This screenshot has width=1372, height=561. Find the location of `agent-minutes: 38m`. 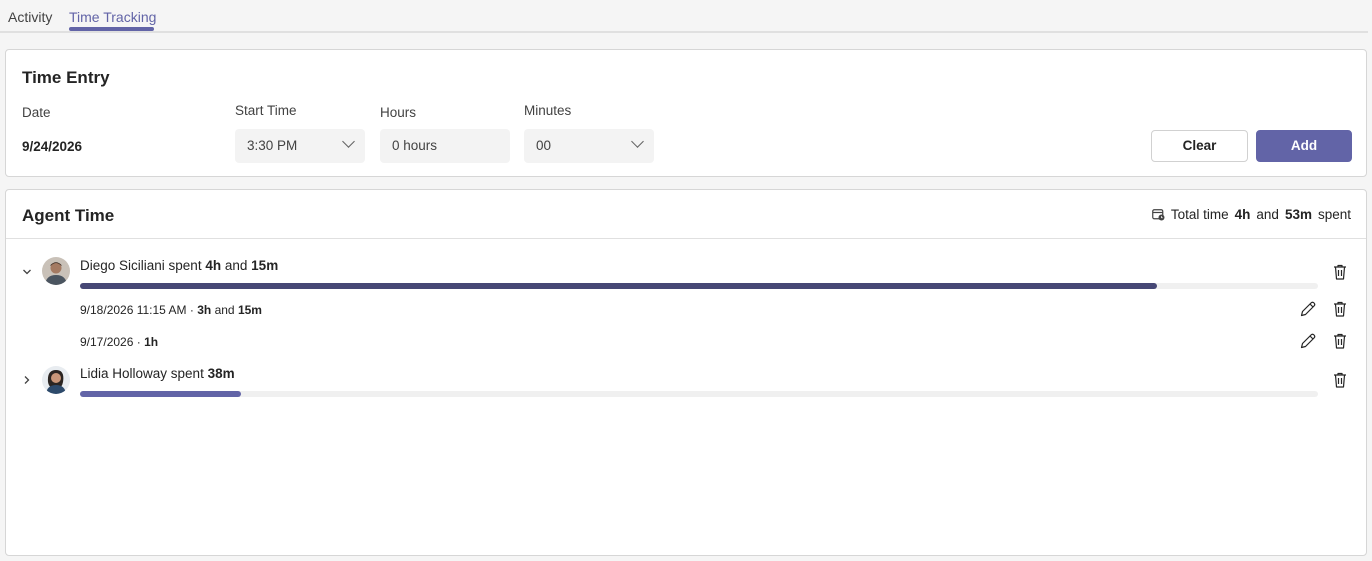

agent-minutes: 38m is located at coordinates (221, 373).